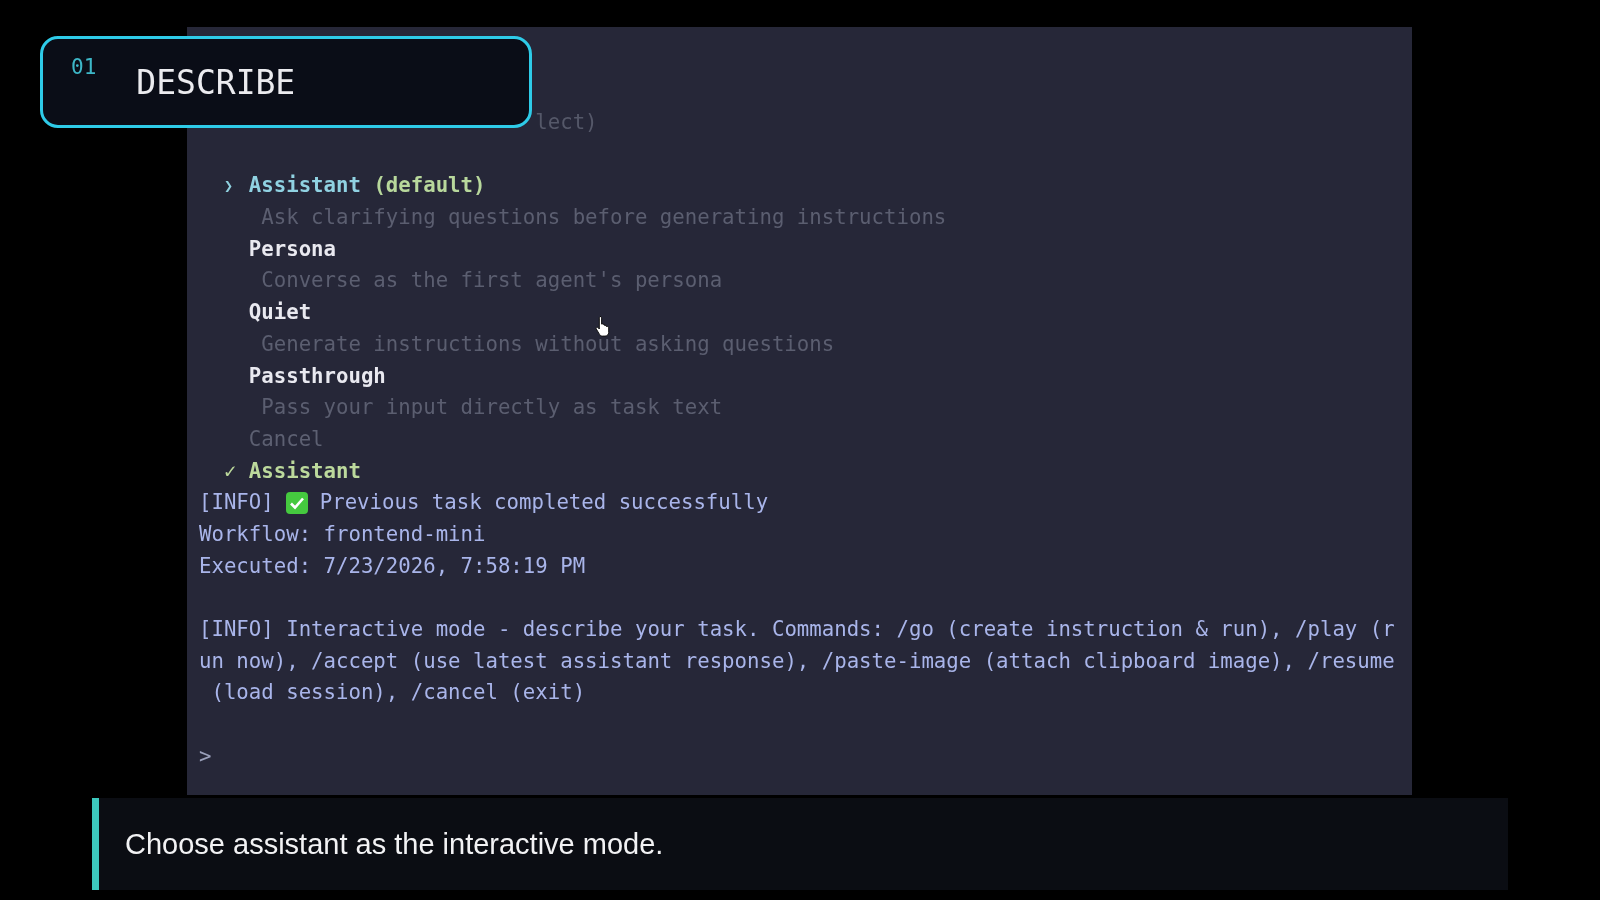 This screenshot has height=900, width=1600. What do you see at coordinates (797, 629) in the screenshot?
I see `info-message-line: [INFO] Interactive mode - describe your task. Commands: /go (create instruction & run), /play (r` at bounding box center [797, 629].